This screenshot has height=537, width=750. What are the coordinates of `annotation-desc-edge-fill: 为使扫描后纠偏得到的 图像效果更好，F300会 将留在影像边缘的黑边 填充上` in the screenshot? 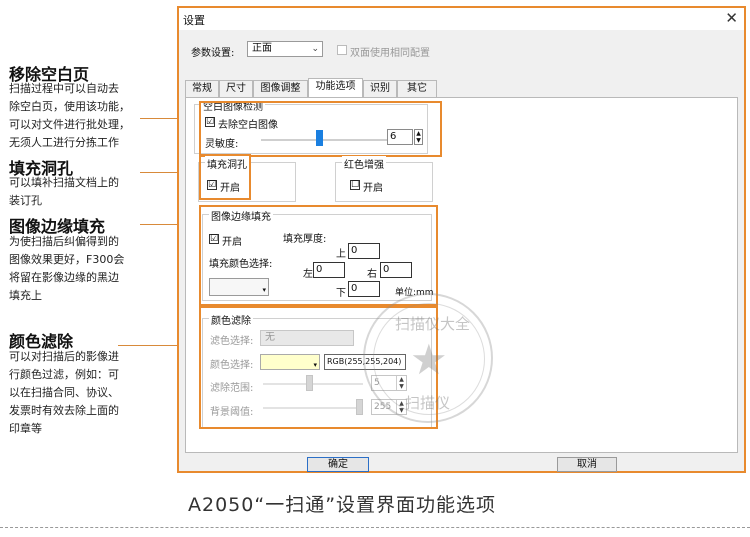 It's located at (67, 268).